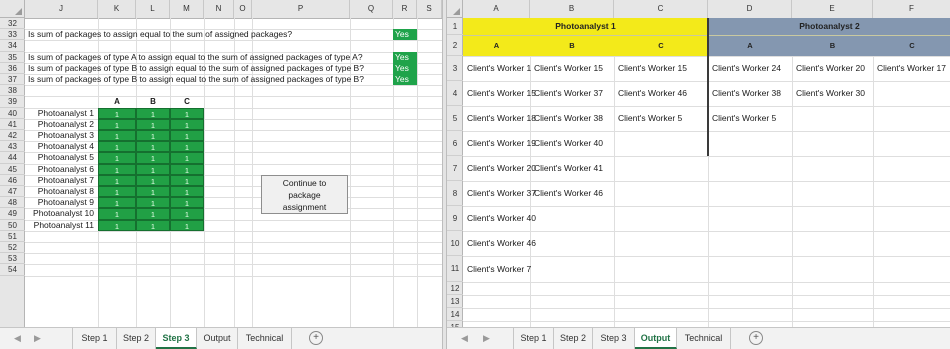 Image resolution: width=950 pixels, height=349 pixels. I want to click on row-number-12: 12, so click(455, 288).